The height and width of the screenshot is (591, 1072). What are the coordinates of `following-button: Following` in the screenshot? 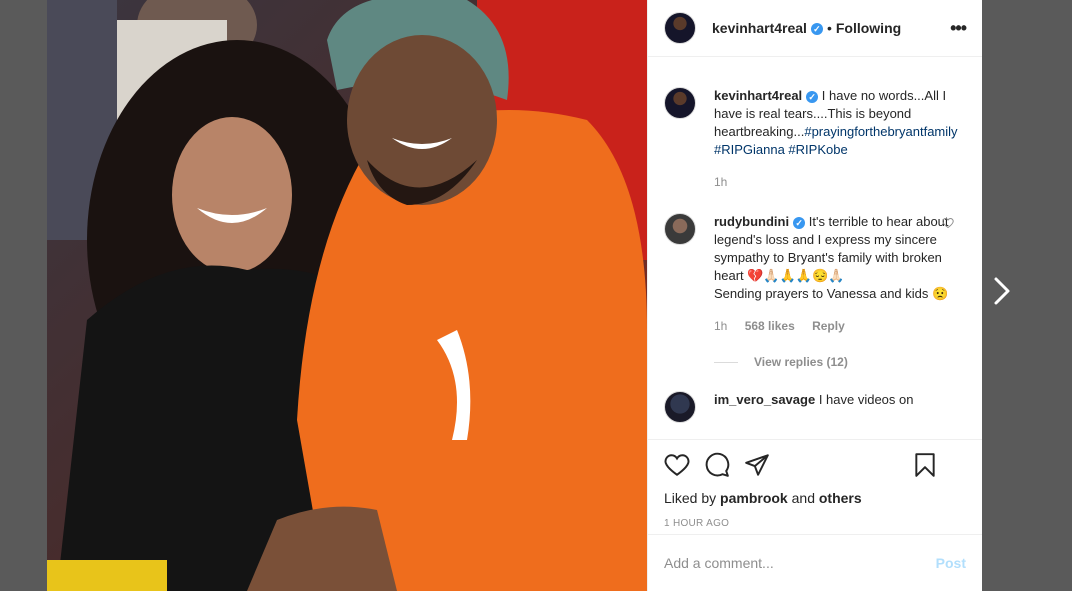 It's located at (868, 28).